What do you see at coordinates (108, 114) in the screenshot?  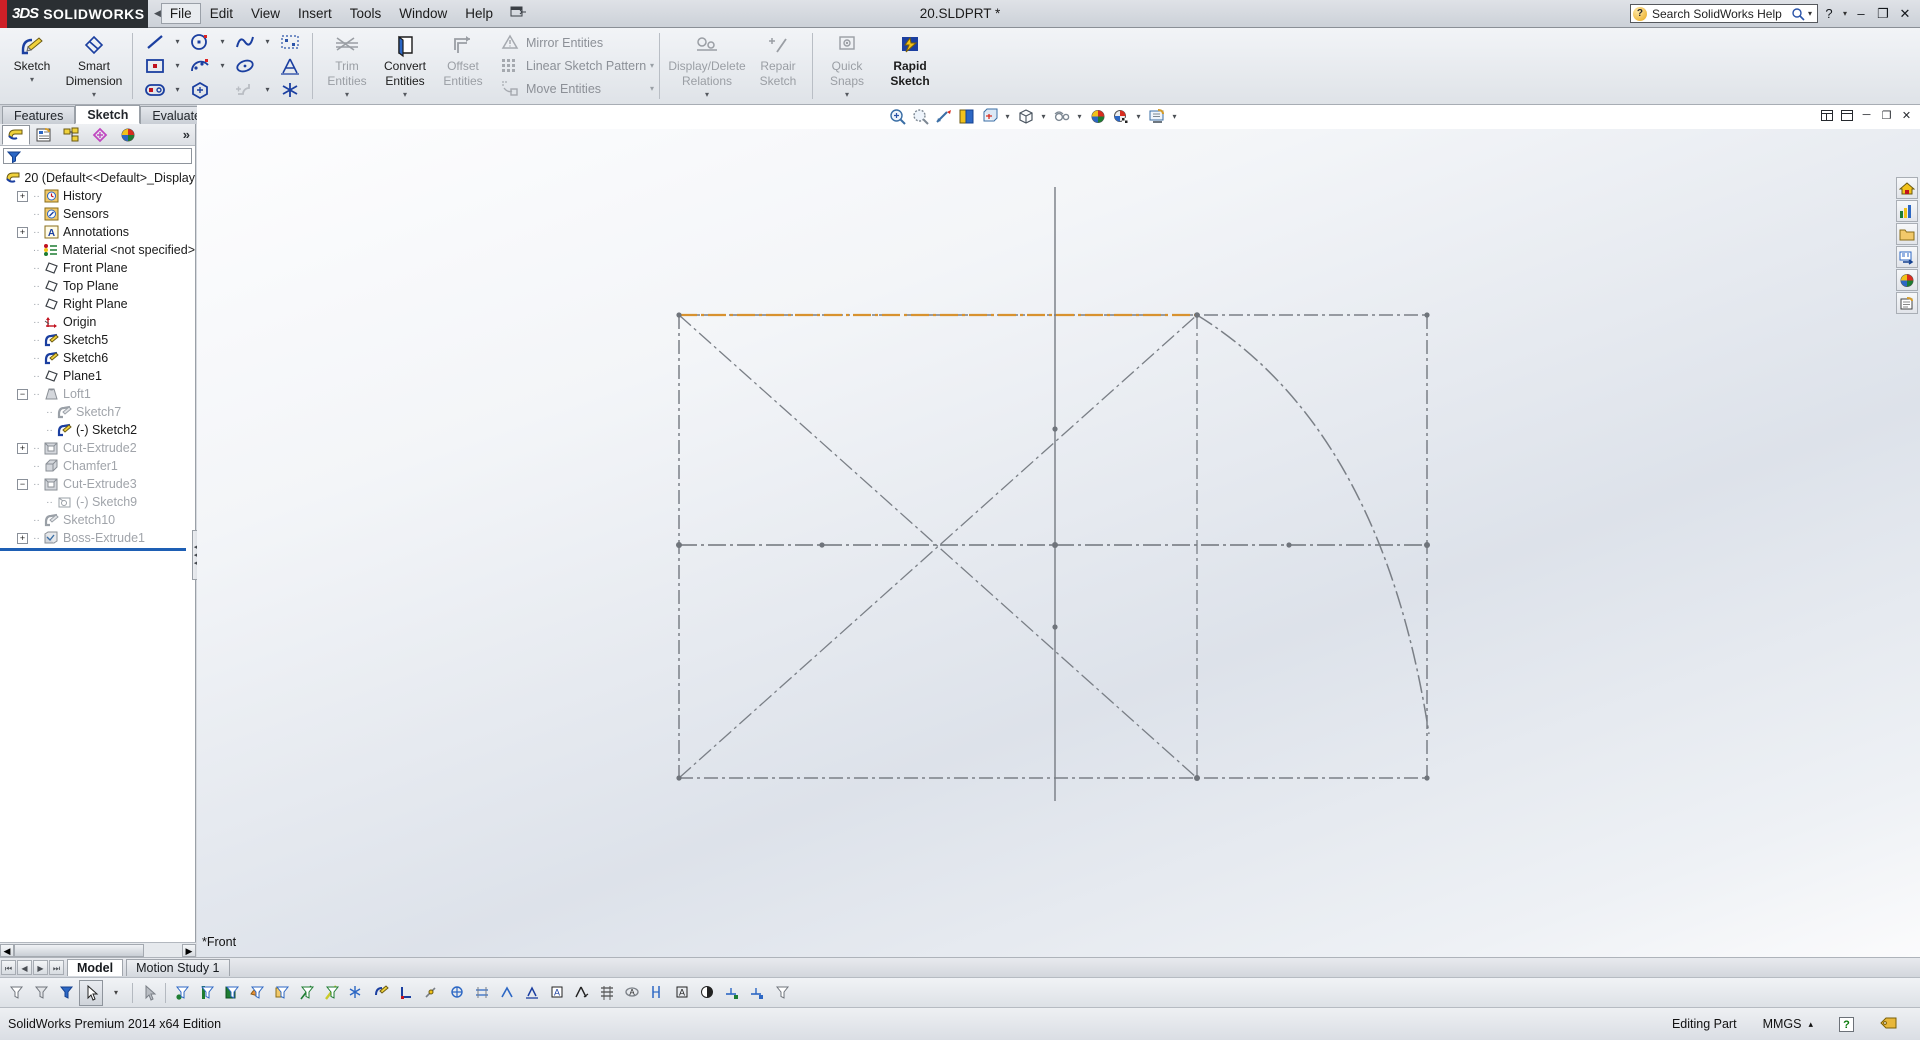 I see `tab-sketch: Sketch` at bounding box center [108, 114].